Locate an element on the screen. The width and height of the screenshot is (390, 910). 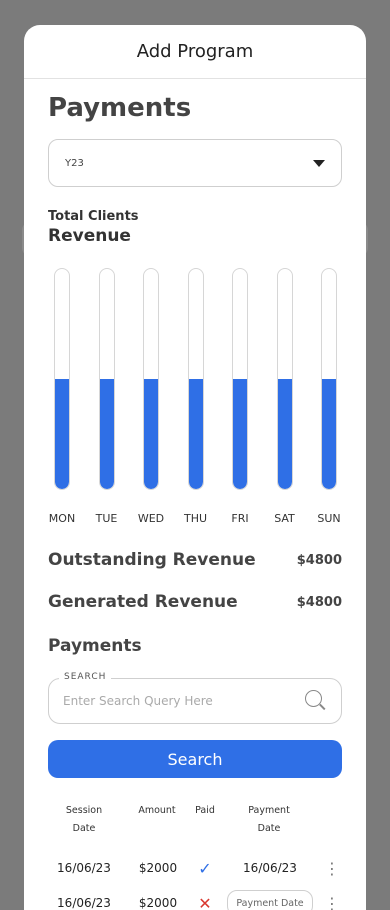
generated-revenue-value: $4800 is located at coordinates (319, 602).